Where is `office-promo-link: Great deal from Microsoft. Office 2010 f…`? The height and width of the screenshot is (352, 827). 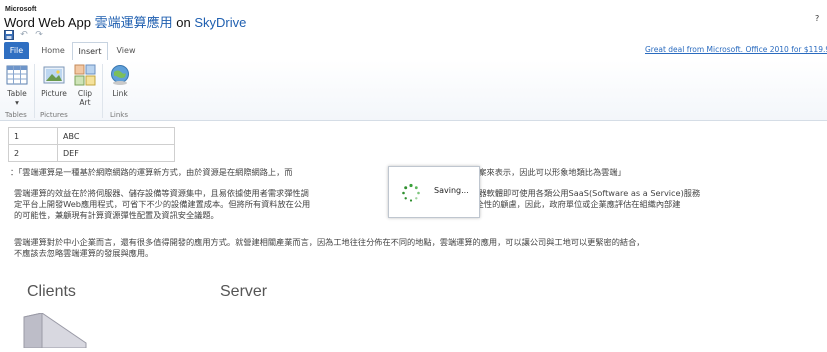 office-promo-link: Great deal from Microsoft. Office 2010 f… is located at coordinates (736, 49).